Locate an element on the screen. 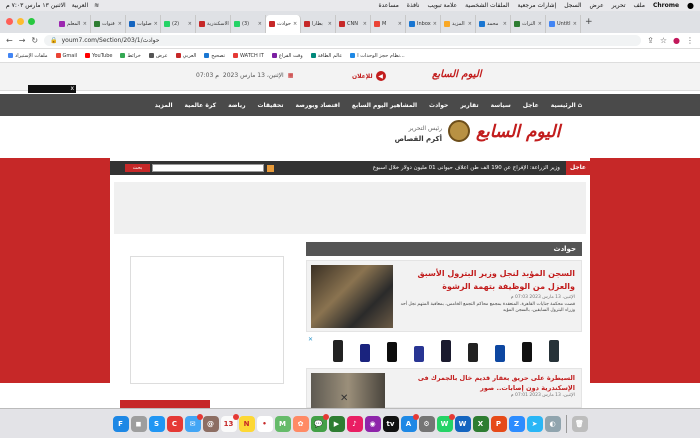 The width and height of the screenshot is (700, 438). reload-icon: ↻ is located at coordinates (34, 40).